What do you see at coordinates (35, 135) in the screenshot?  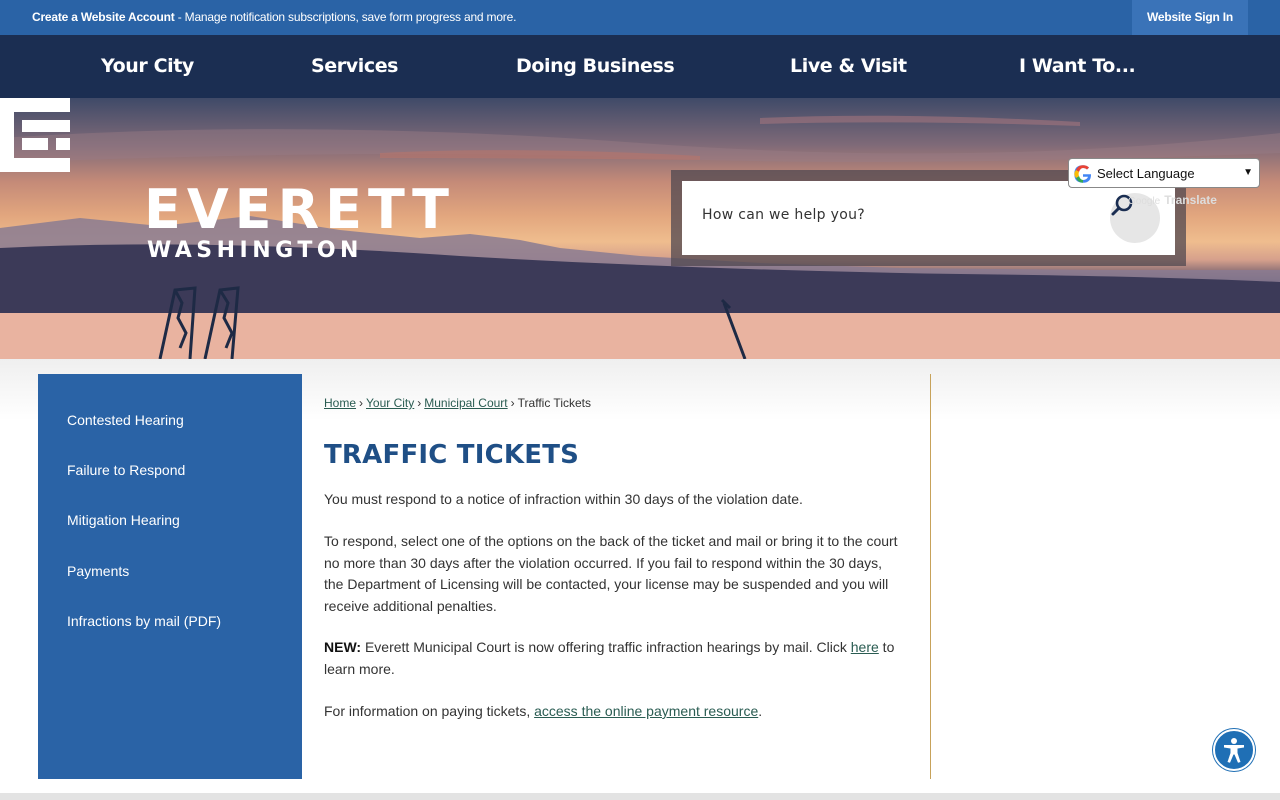 I see `everett-logo-icon` at bounding box center [35, 135].